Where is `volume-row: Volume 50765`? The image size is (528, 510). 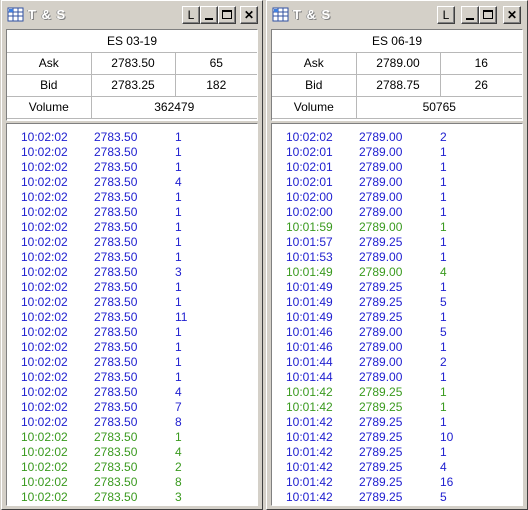
volume-row: Volume 50765 is located at coordinates (397, 107).